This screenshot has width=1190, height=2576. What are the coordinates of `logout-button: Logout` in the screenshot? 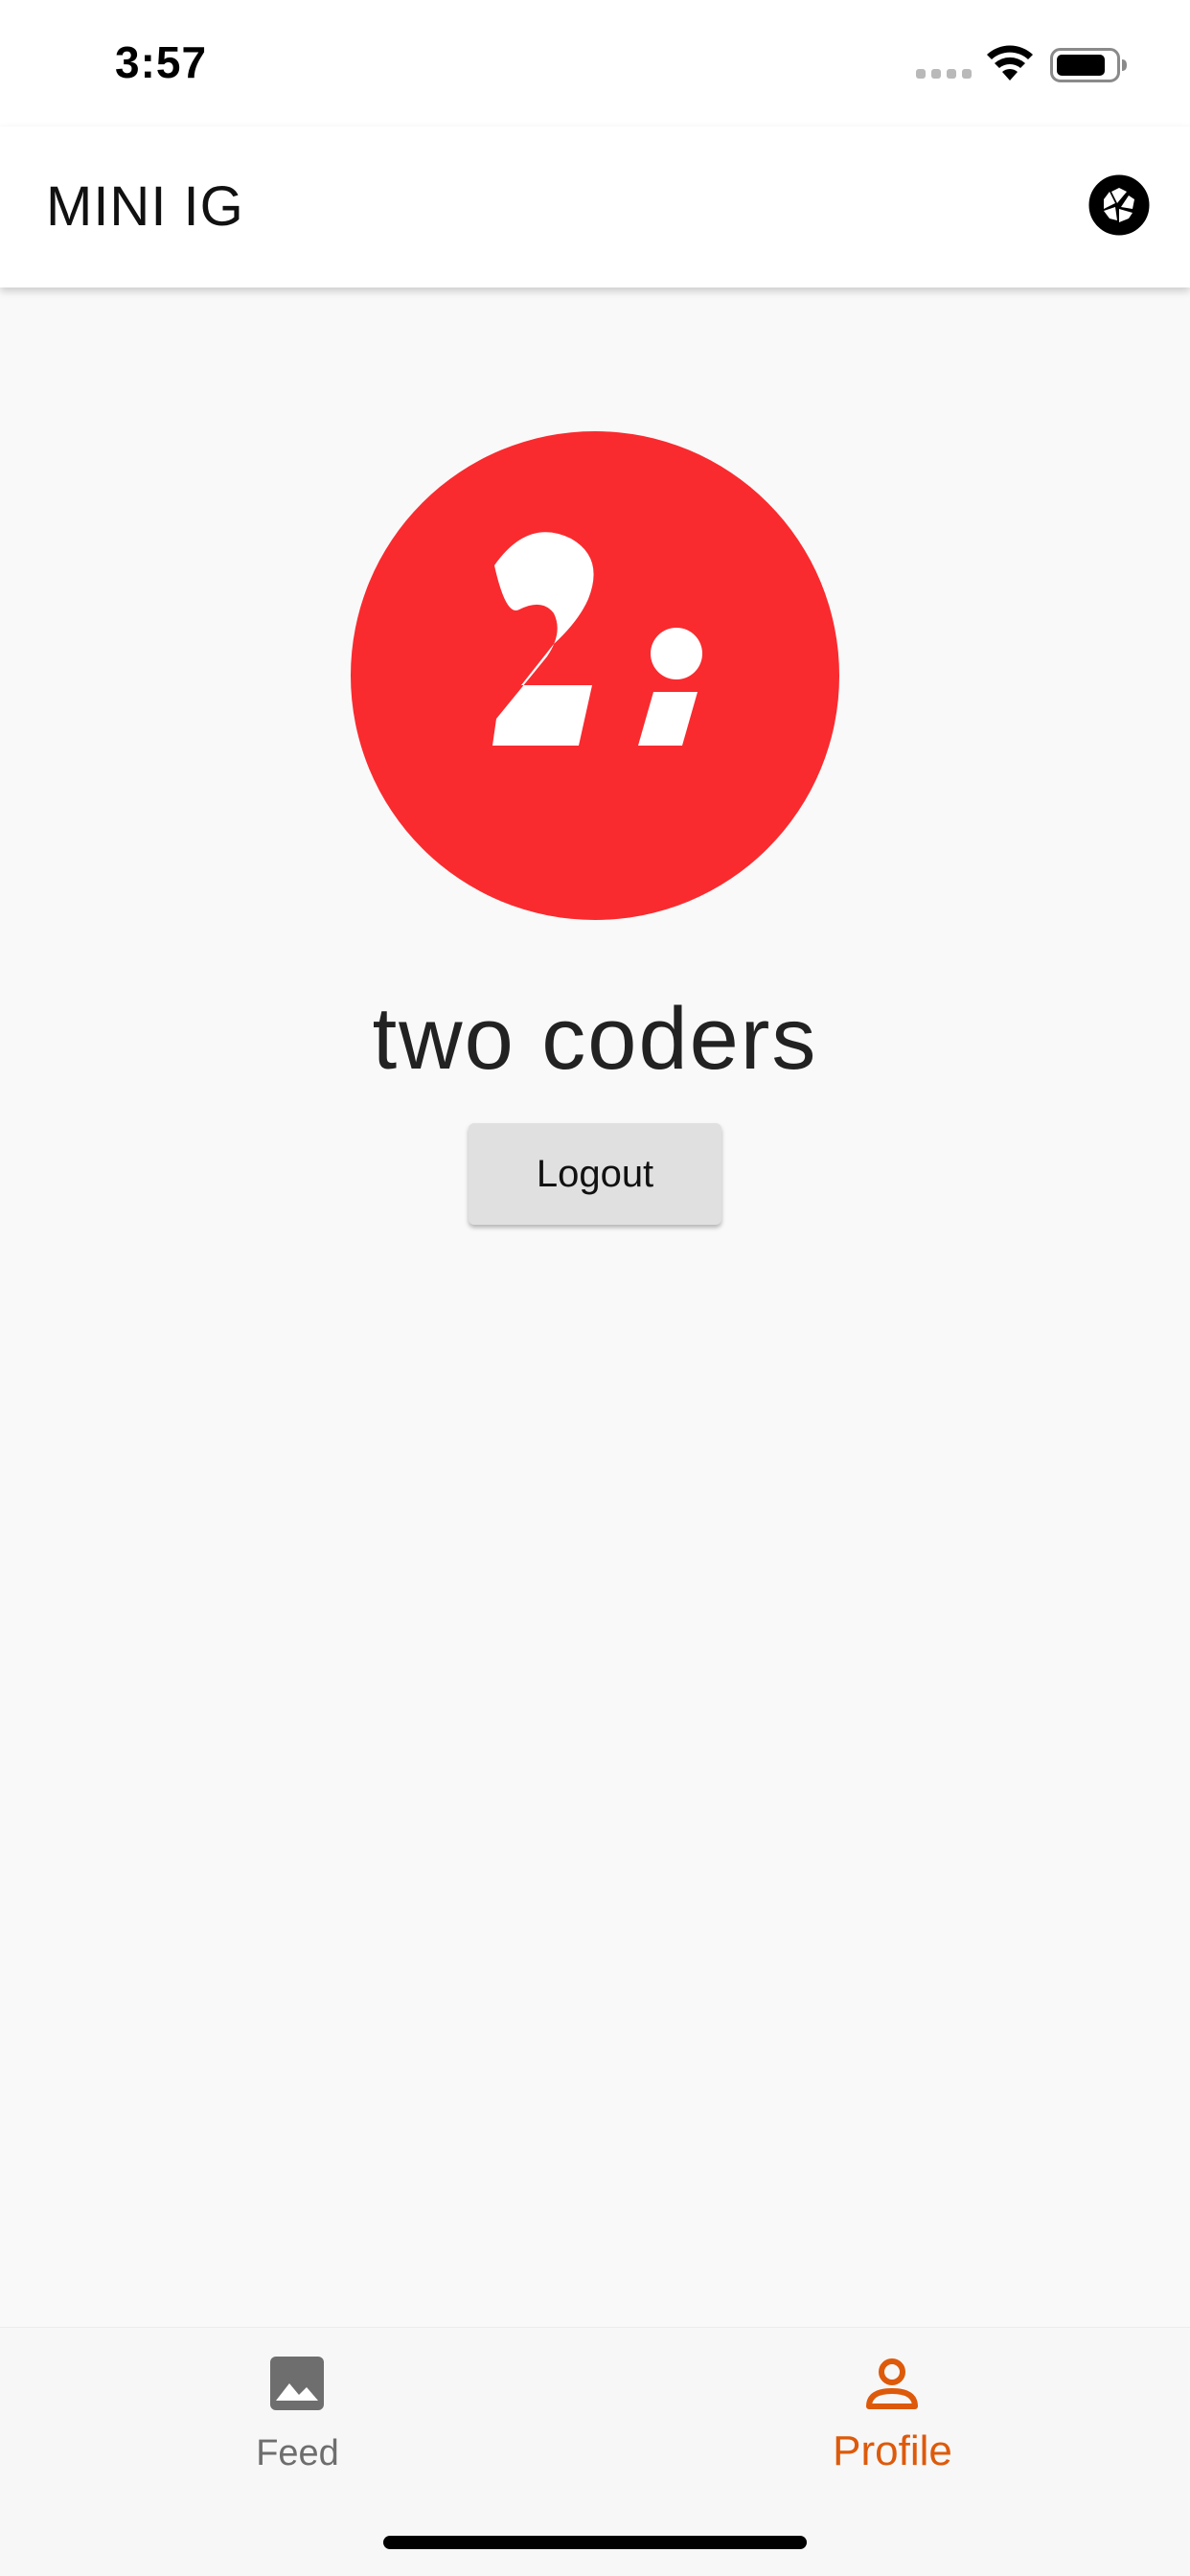 It's located at (595, 1174).